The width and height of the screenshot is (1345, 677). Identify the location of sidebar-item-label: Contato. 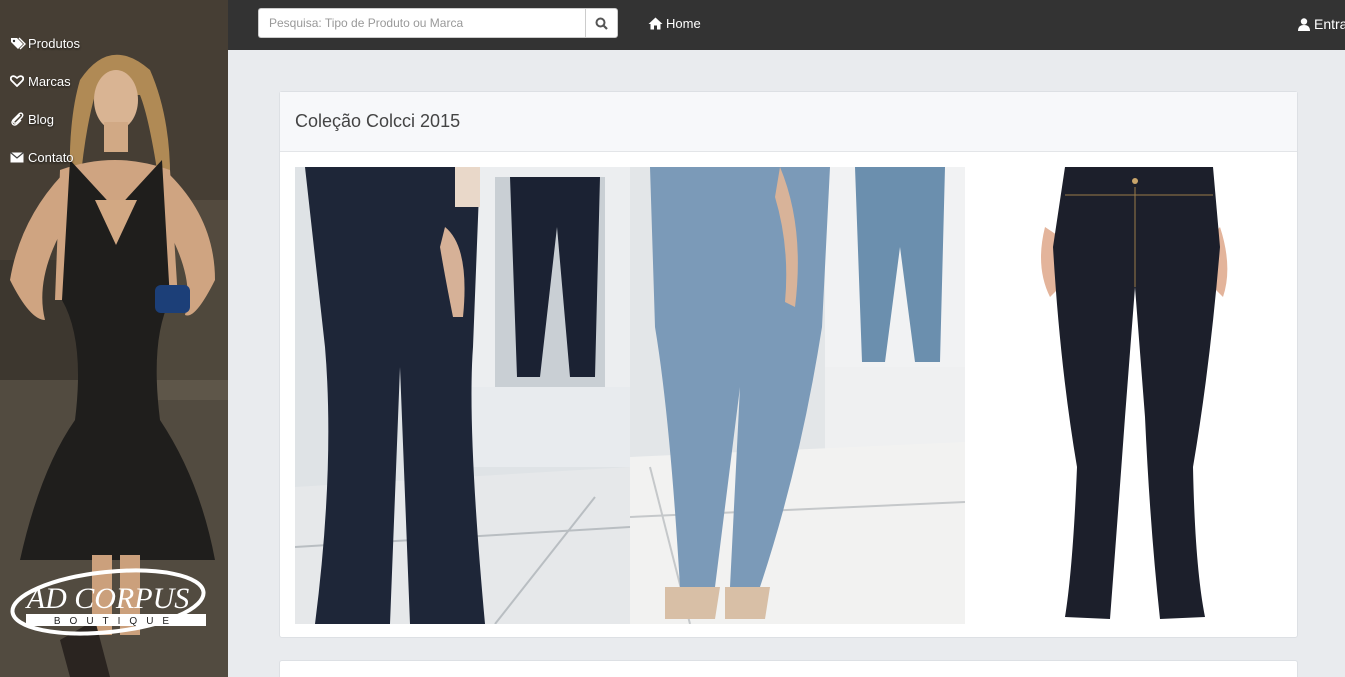
(51, 157).